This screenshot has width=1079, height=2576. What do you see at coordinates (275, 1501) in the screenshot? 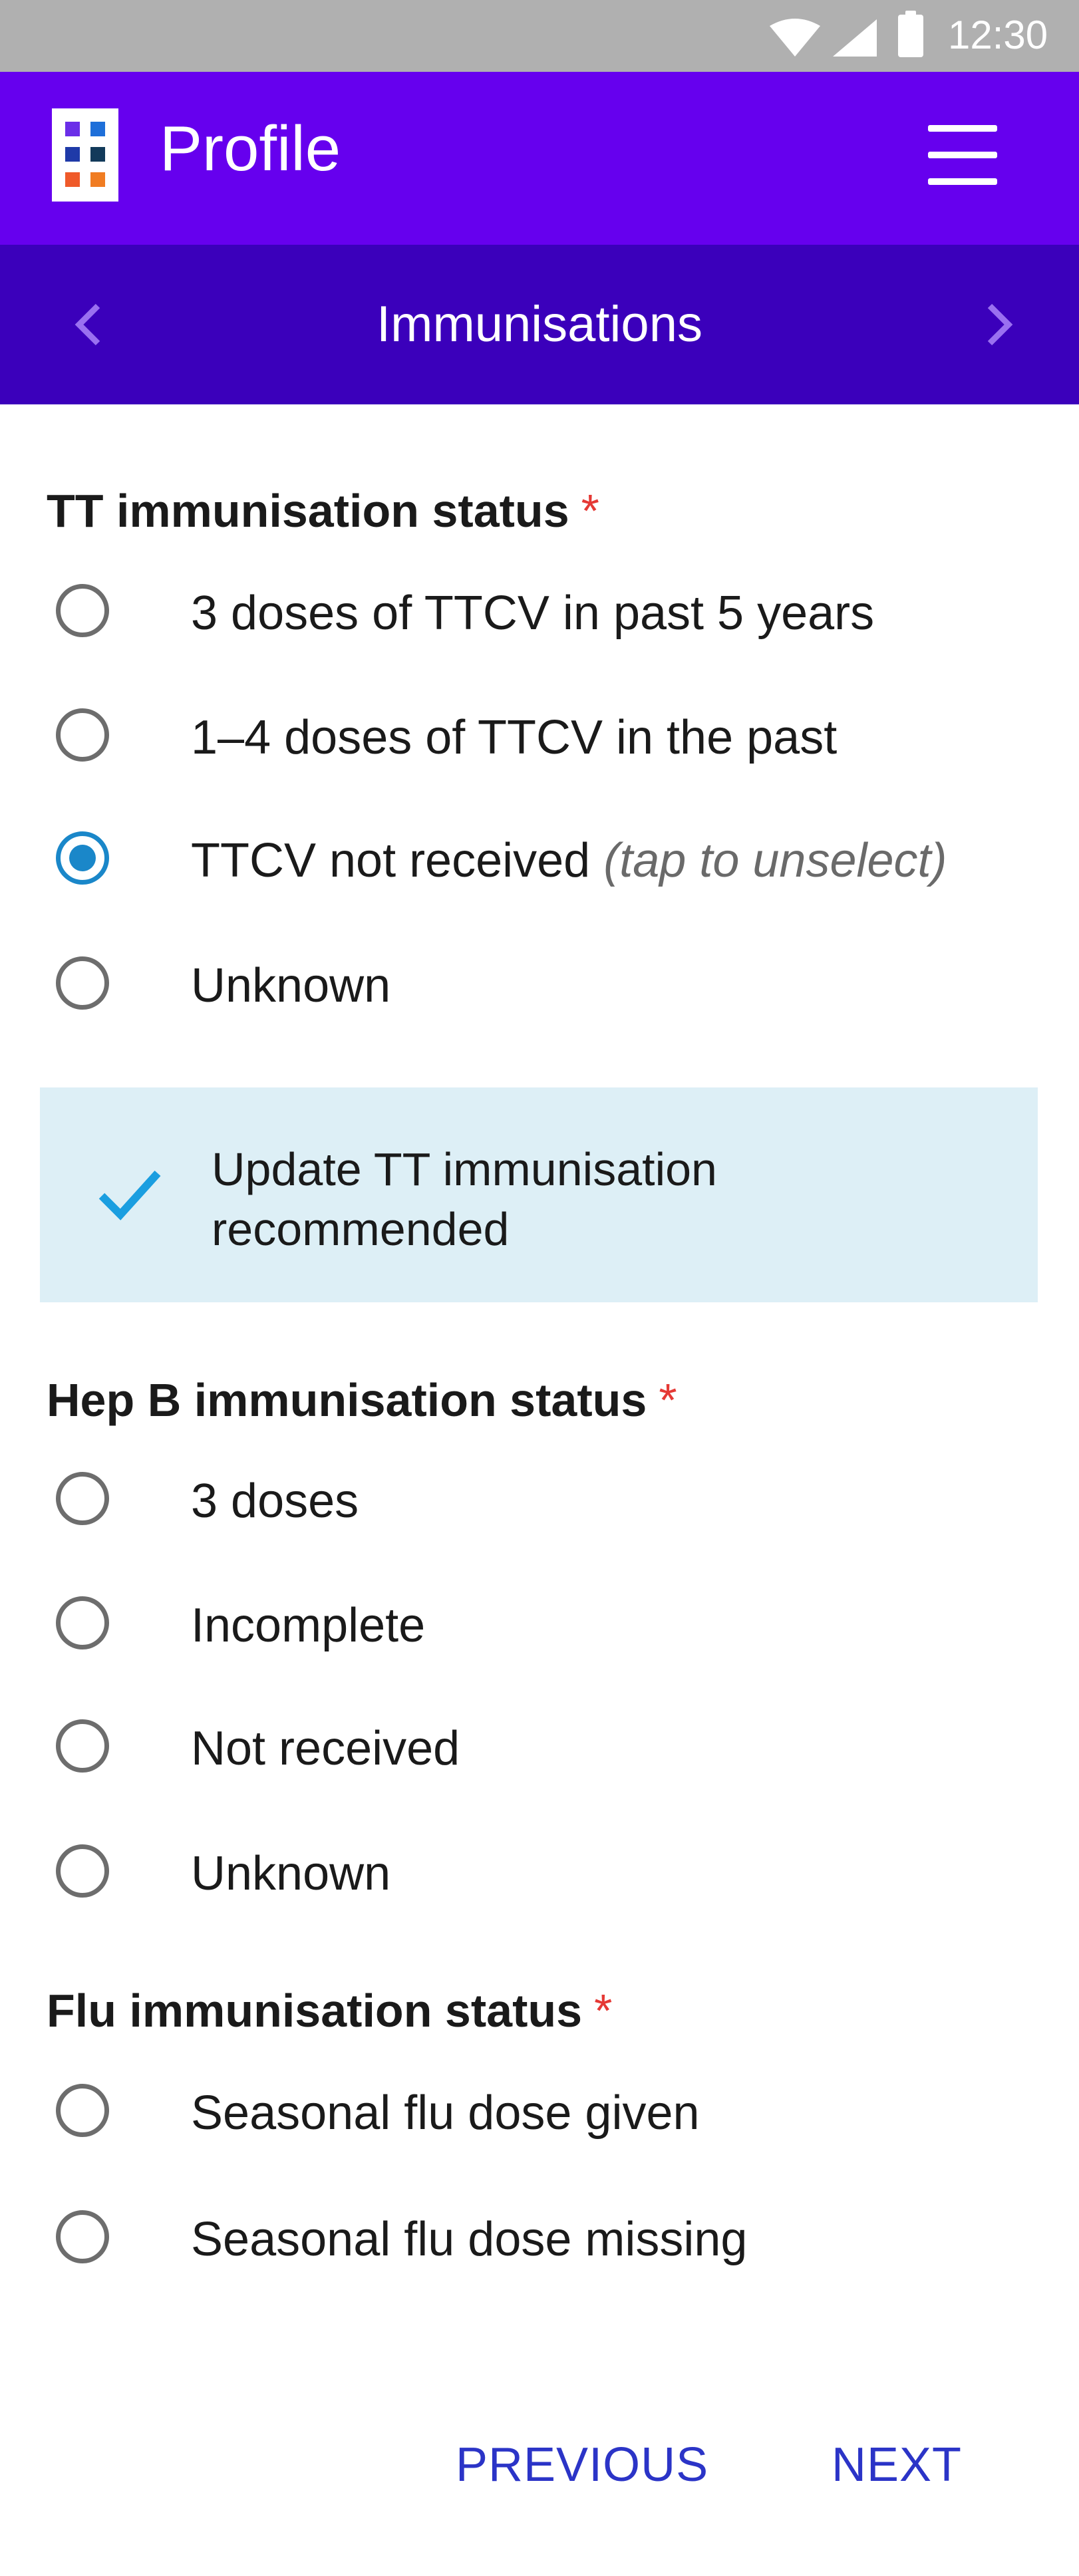
I see `option-label: 3 doses` at bounding box center [275, 1501].